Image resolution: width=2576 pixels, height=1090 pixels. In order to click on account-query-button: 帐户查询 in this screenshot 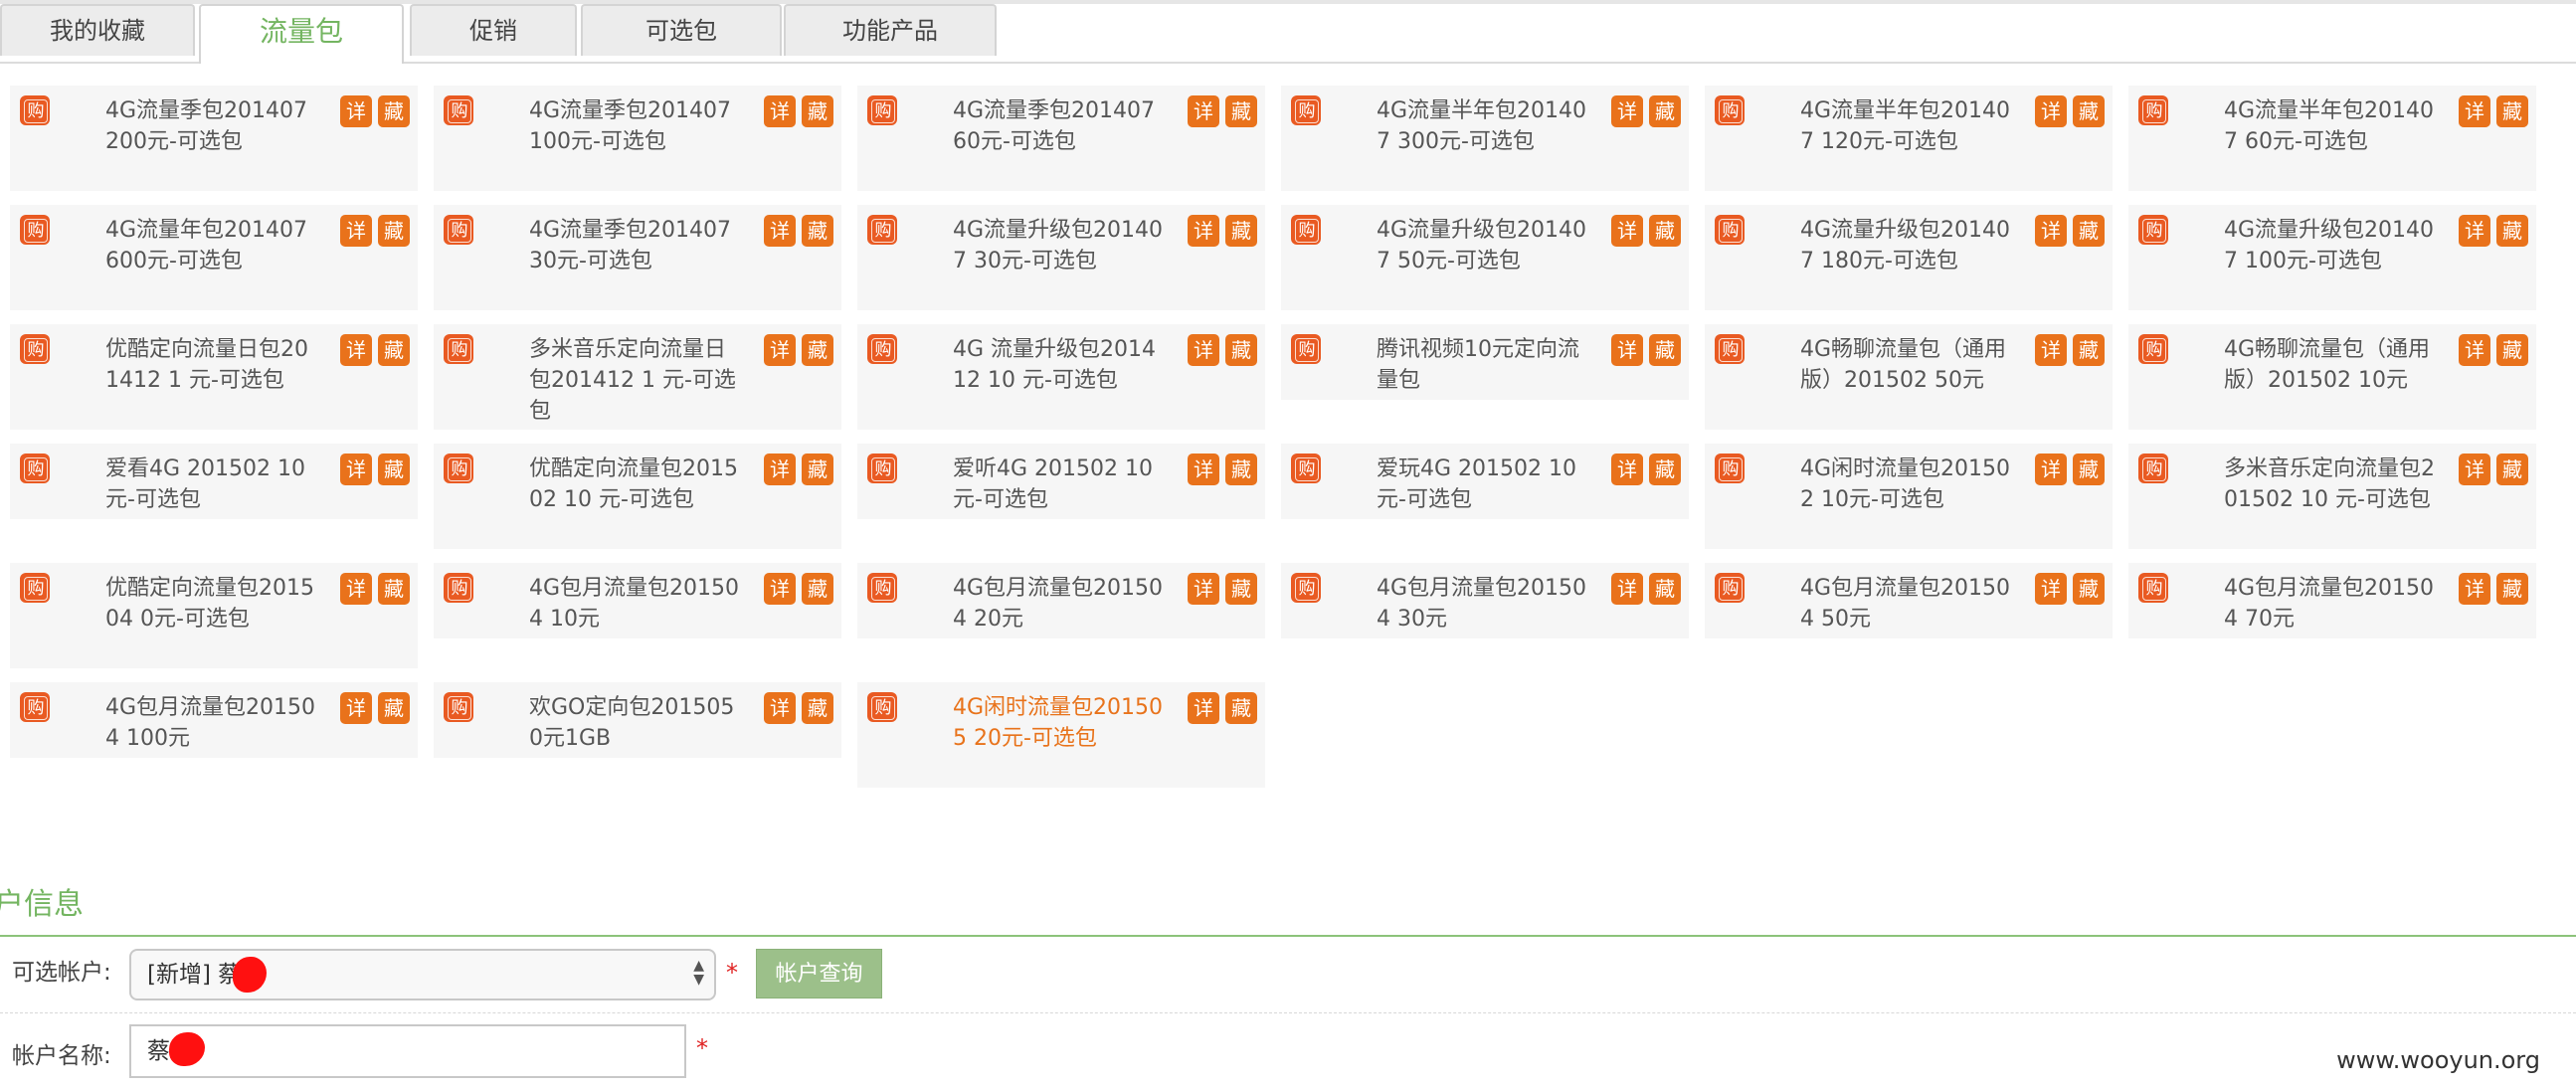, I will do `click(819, 974)`.